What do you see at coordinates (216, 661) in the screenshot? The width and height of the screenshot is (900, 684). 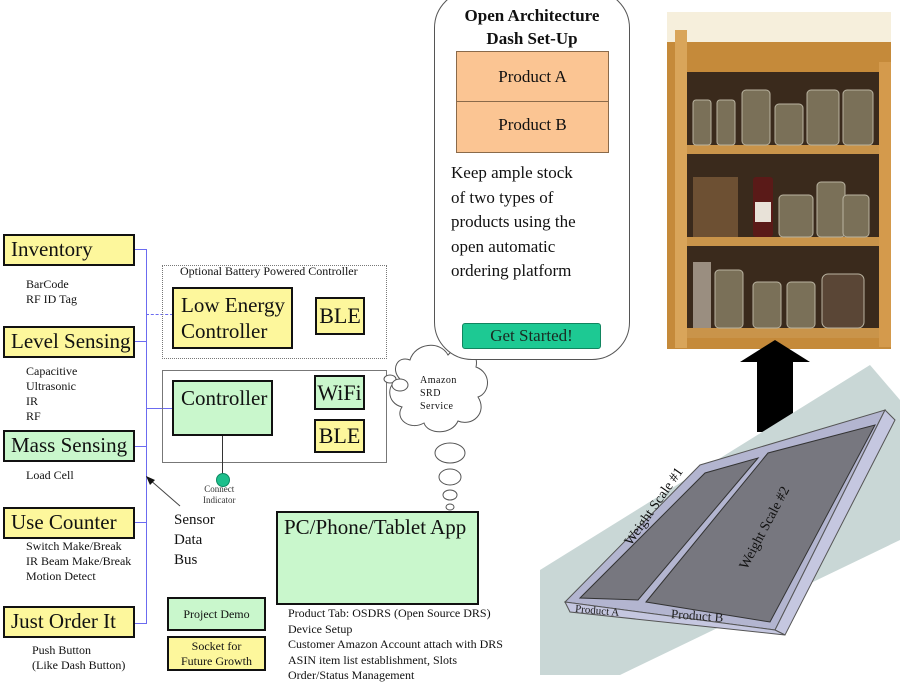 I see `legend-future-line: Future Growth` at bounding box center [216, 661].